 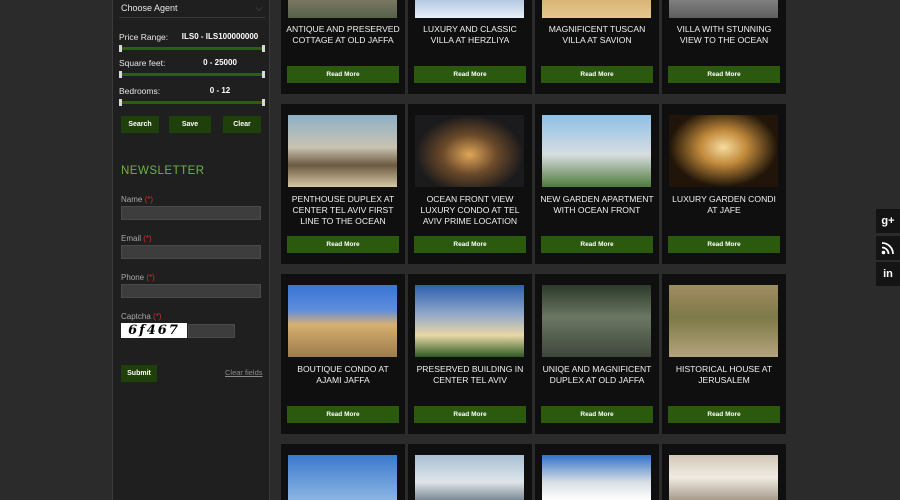 I want to click on sqft-range-label: Square feet:, so click(x=142, y=63).